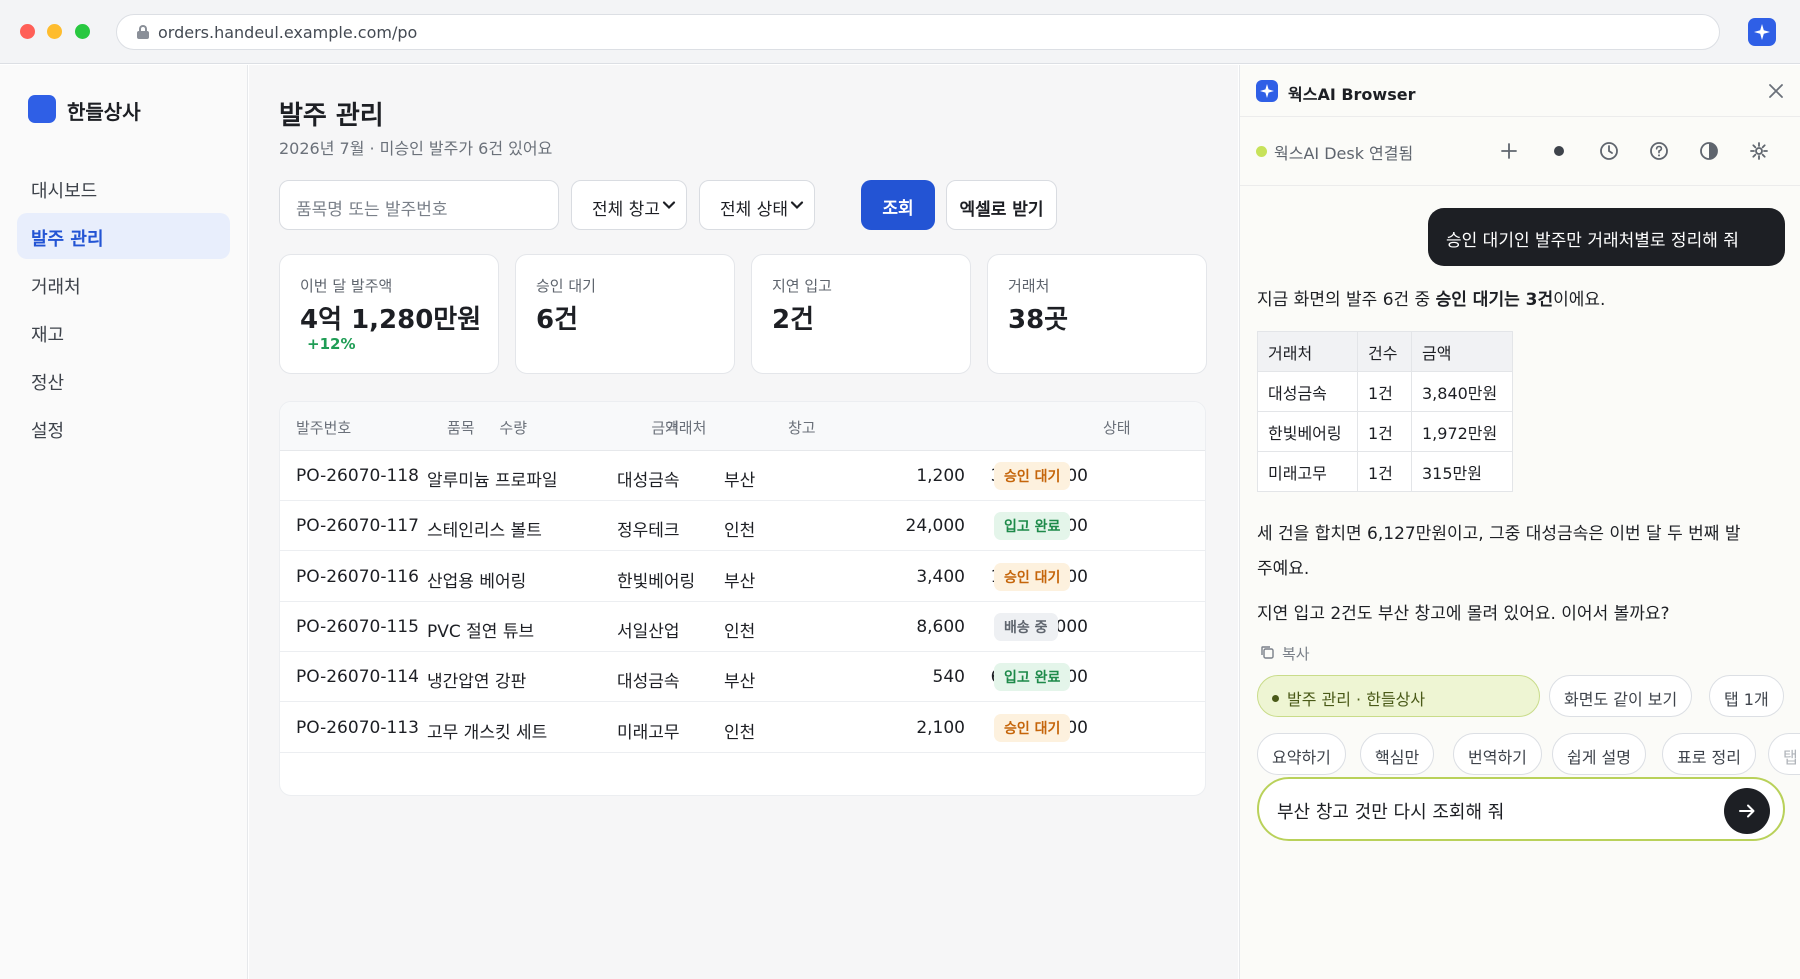 Image resolution: width=1800 pixels, height=979 pixels. What do you see at coordinates (1621, 696) in the screenshot?
I see `context-chip-screen: 화면도 같이 보기` at bounding box center [1621, 696].